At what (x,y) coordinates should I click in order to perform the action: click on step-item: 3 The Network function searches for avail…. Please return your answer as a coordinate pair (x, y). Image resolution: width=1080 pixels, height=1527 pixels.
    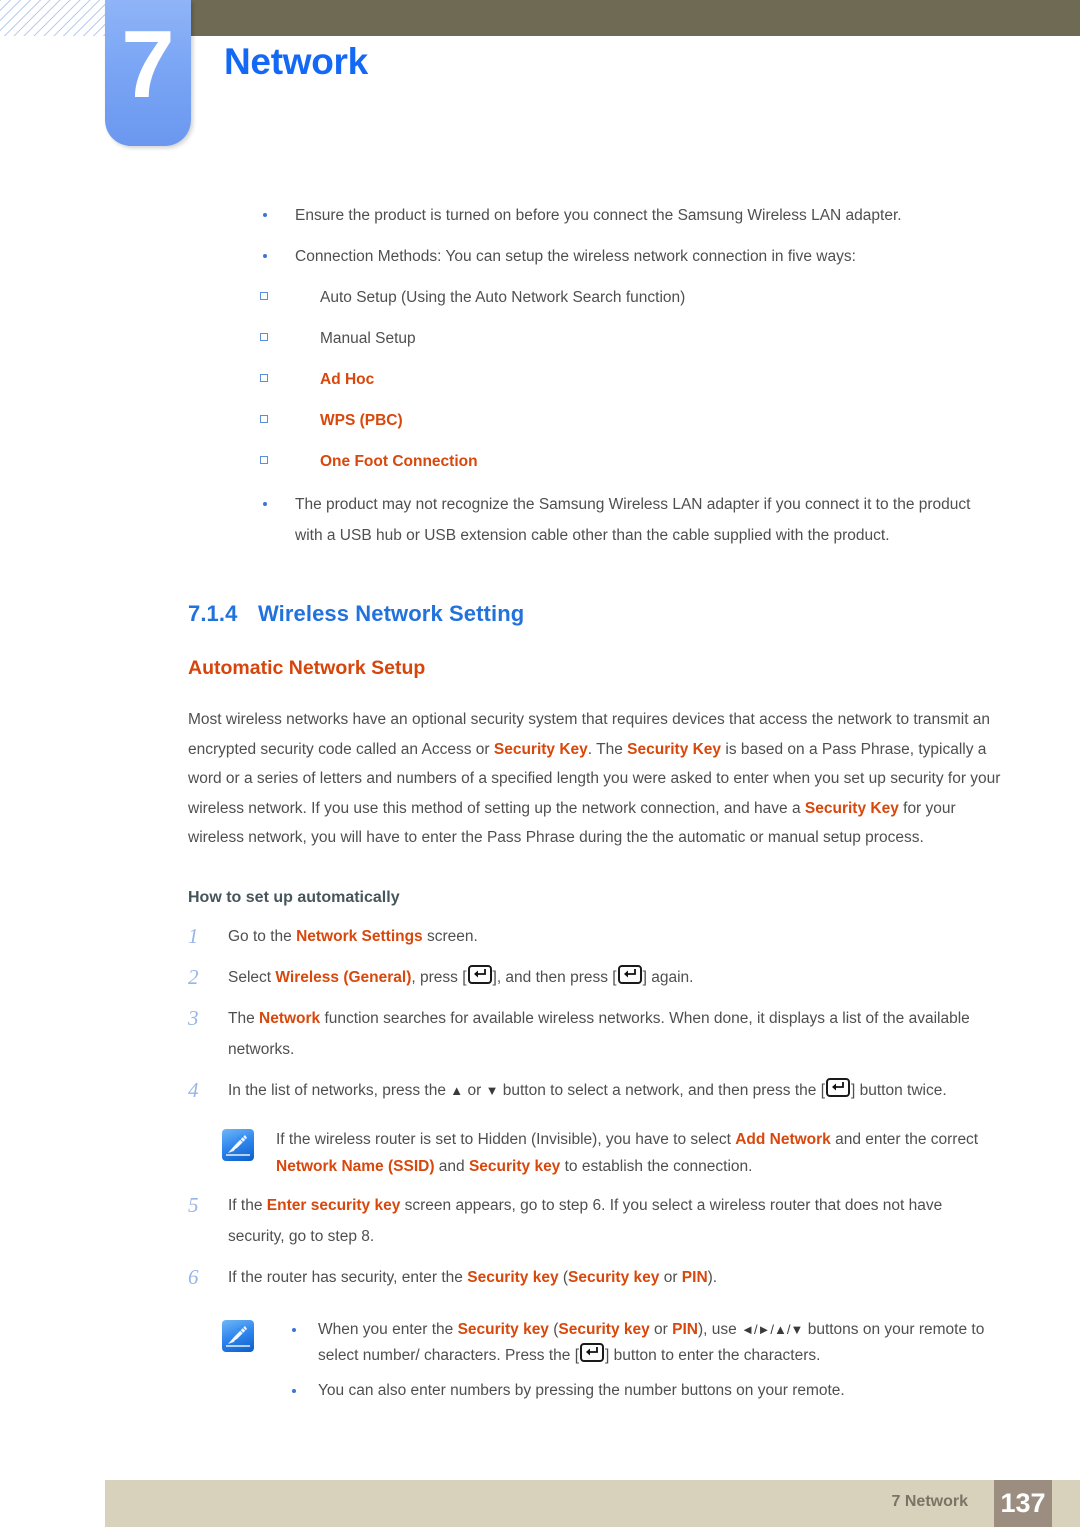
    Looking at the image, I should click on (540, 1034).